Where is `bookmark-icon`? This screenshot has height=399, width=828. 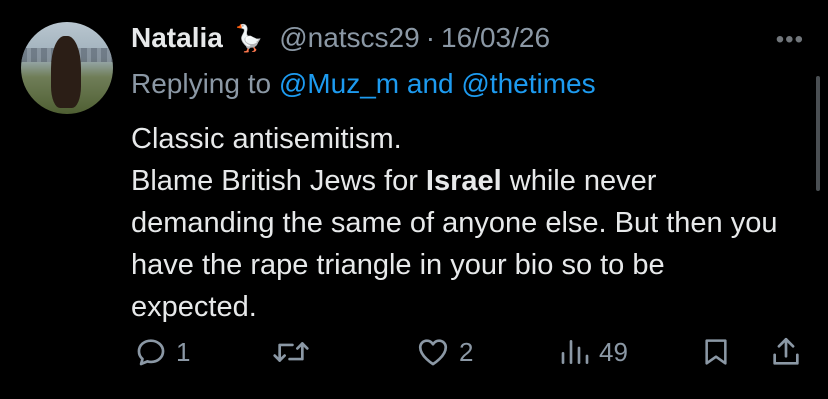 bookmark-icon is located at coordinates (716, 352).